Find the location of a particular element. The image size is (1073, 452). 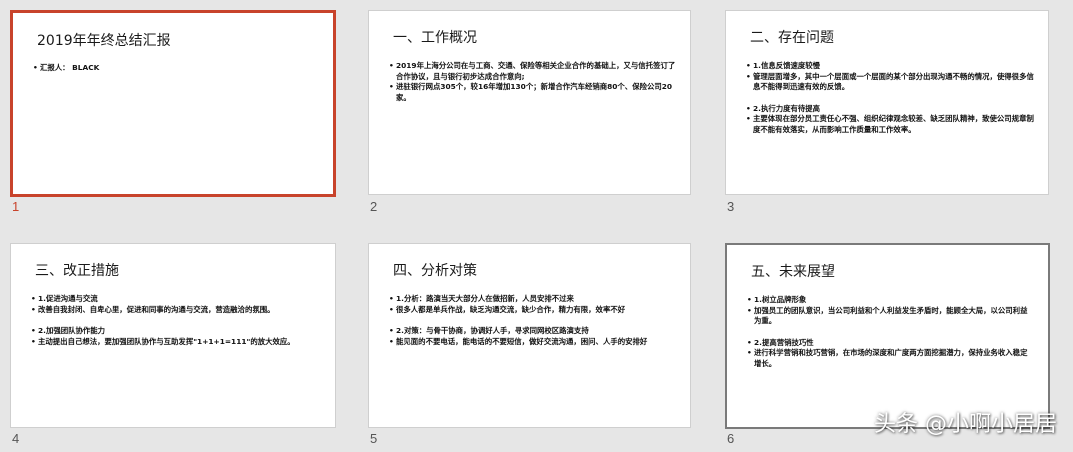

bullet-line: 加强员工的团队意识，当公司利益和个人利益发生矛盾时，能顾全大局，以公司利益为重。 is located at coordinates (890, 316).